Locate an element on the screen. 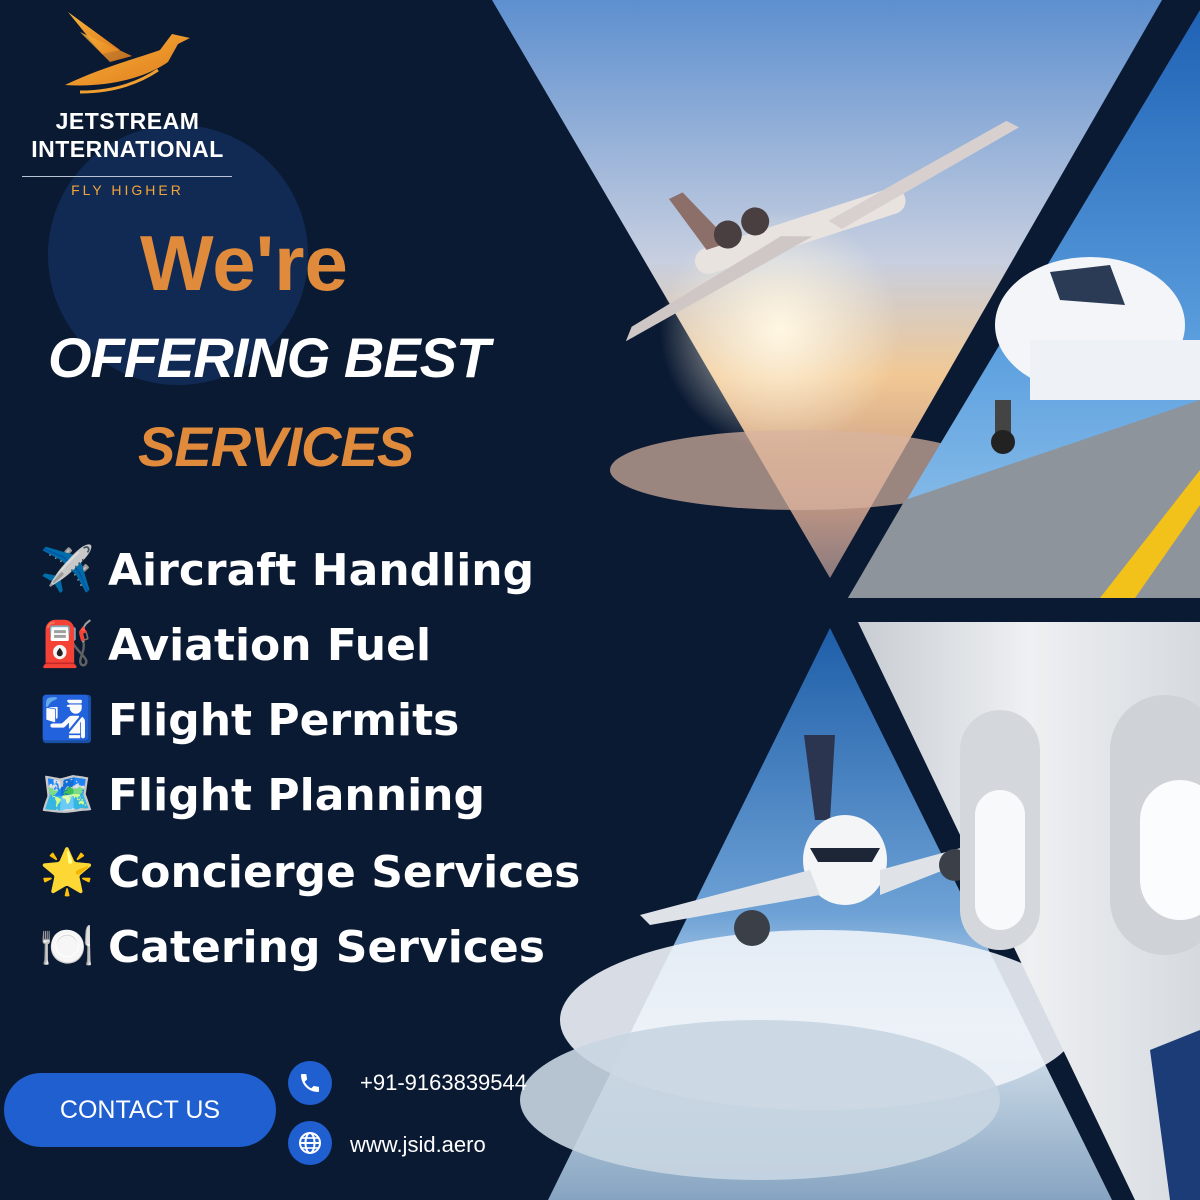  service-item-flight-planning: 🗺️ Flight Planning is located at coordinates (261, 795).